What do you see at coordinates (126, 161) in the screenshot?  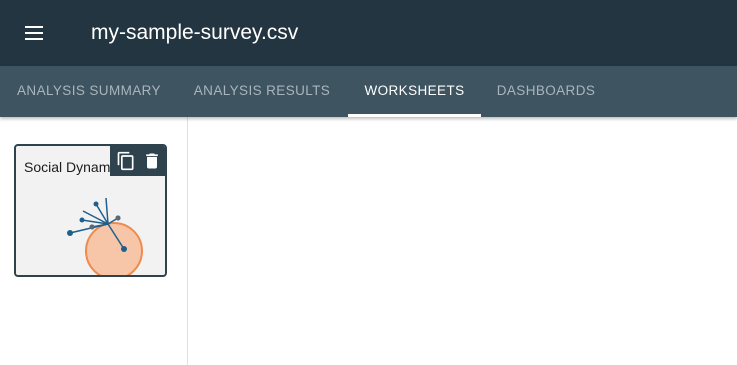 I see `copy-icon` at bounding box center [126, 161].